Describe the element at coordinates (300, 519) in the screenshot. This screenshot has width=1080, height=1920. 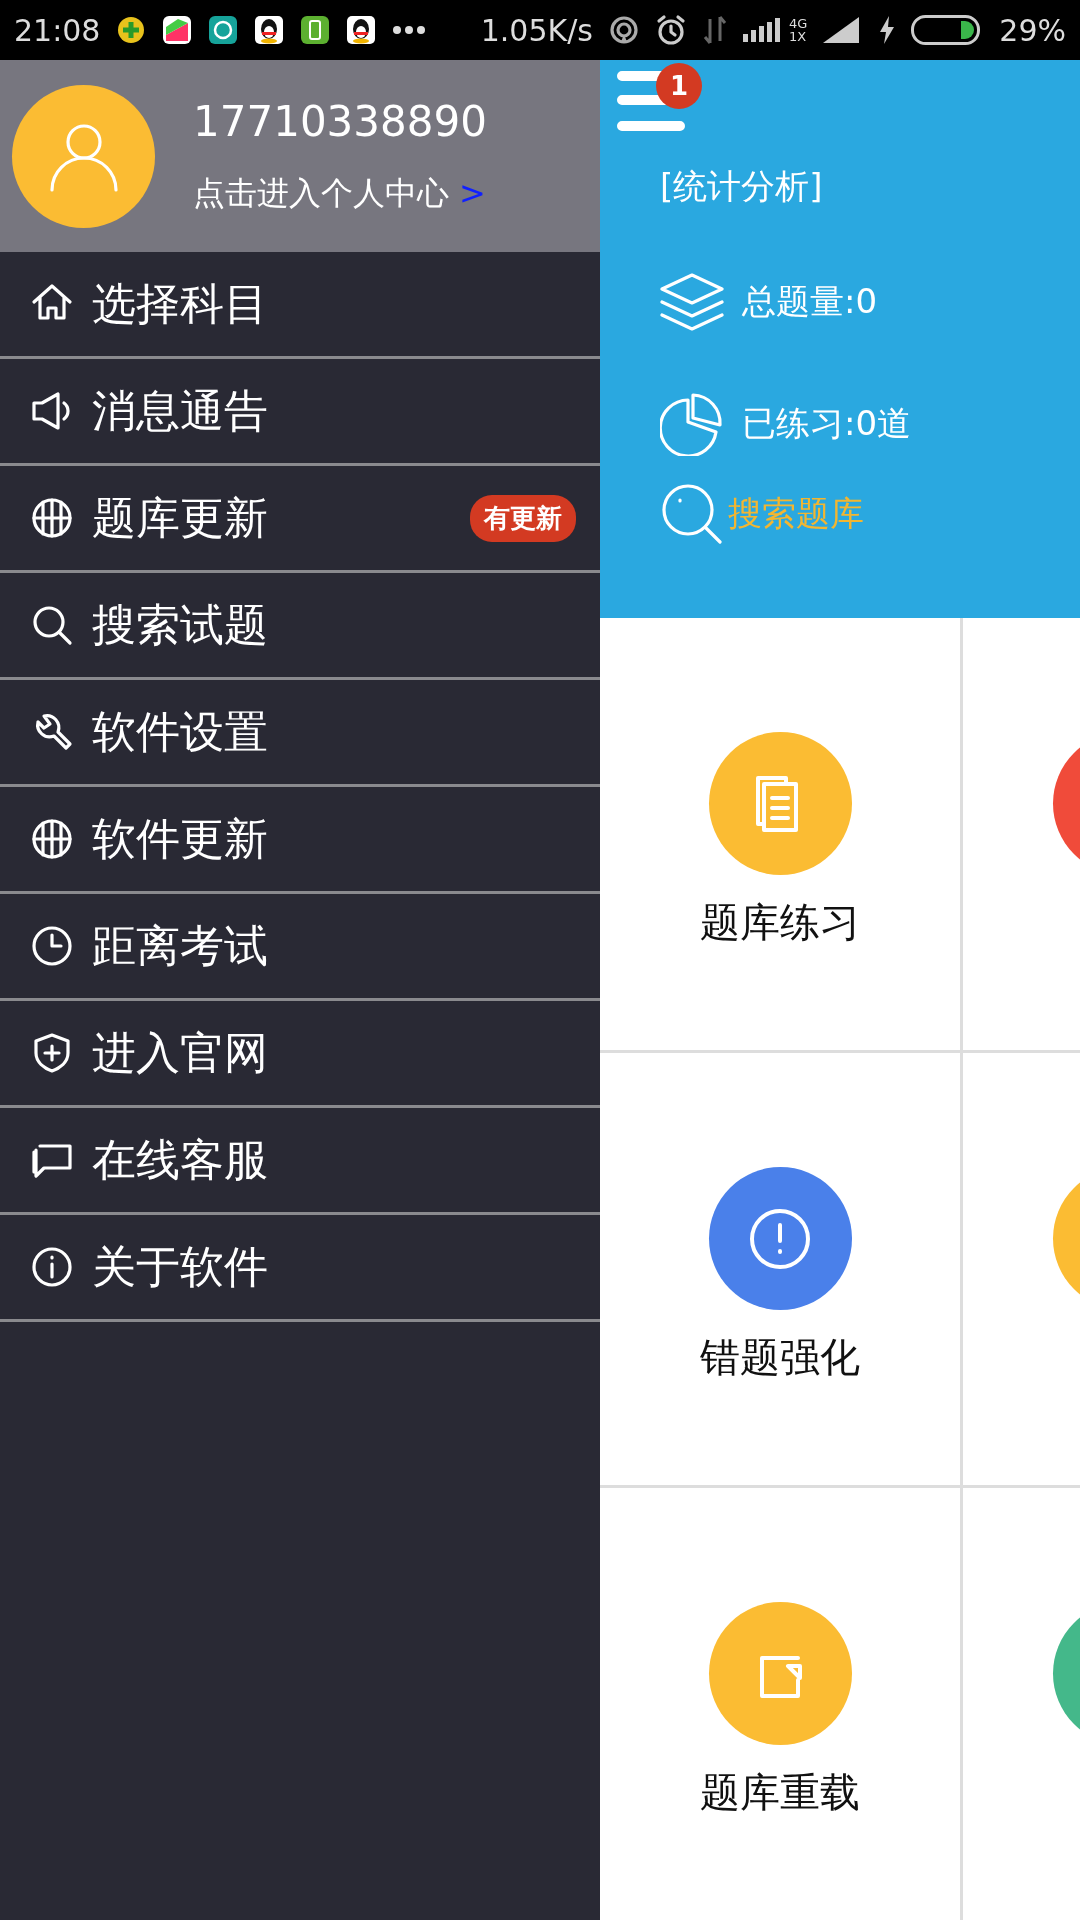
I see `menu-item: 题库更新 有更新` at that location.